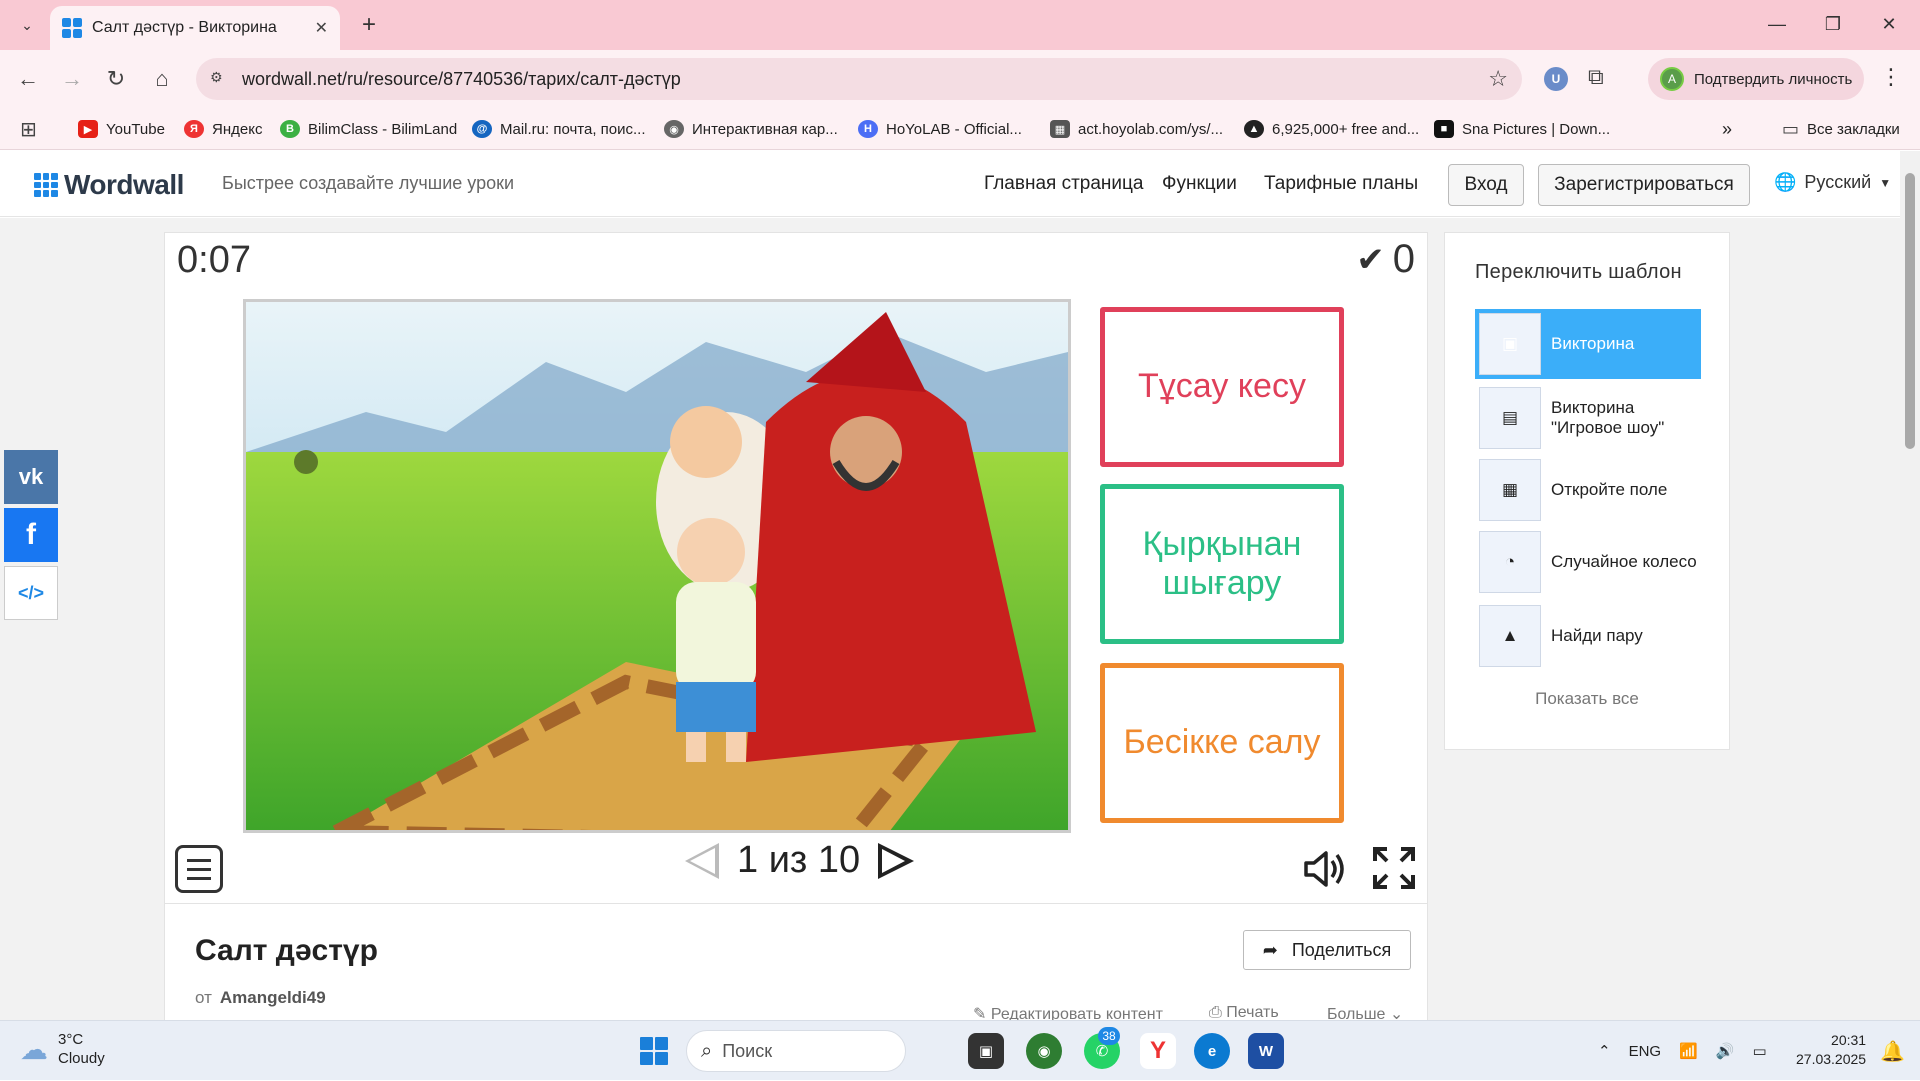 The width and height of the screenshot is (1920, 1081). What do you see at coordinates (28, 129) in the screenshot?
I see `apps-grid-icon: ⊞` at bounding box center [28, 129].